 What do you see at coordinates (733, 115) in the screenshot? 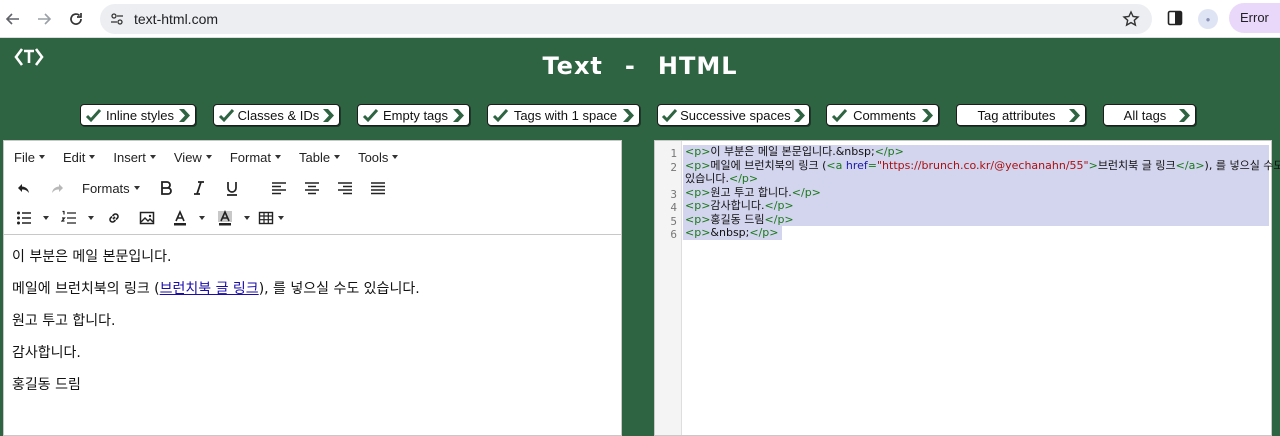
I see `option-successive-spaces: Successive spaces` at bounding box center [733, 115].